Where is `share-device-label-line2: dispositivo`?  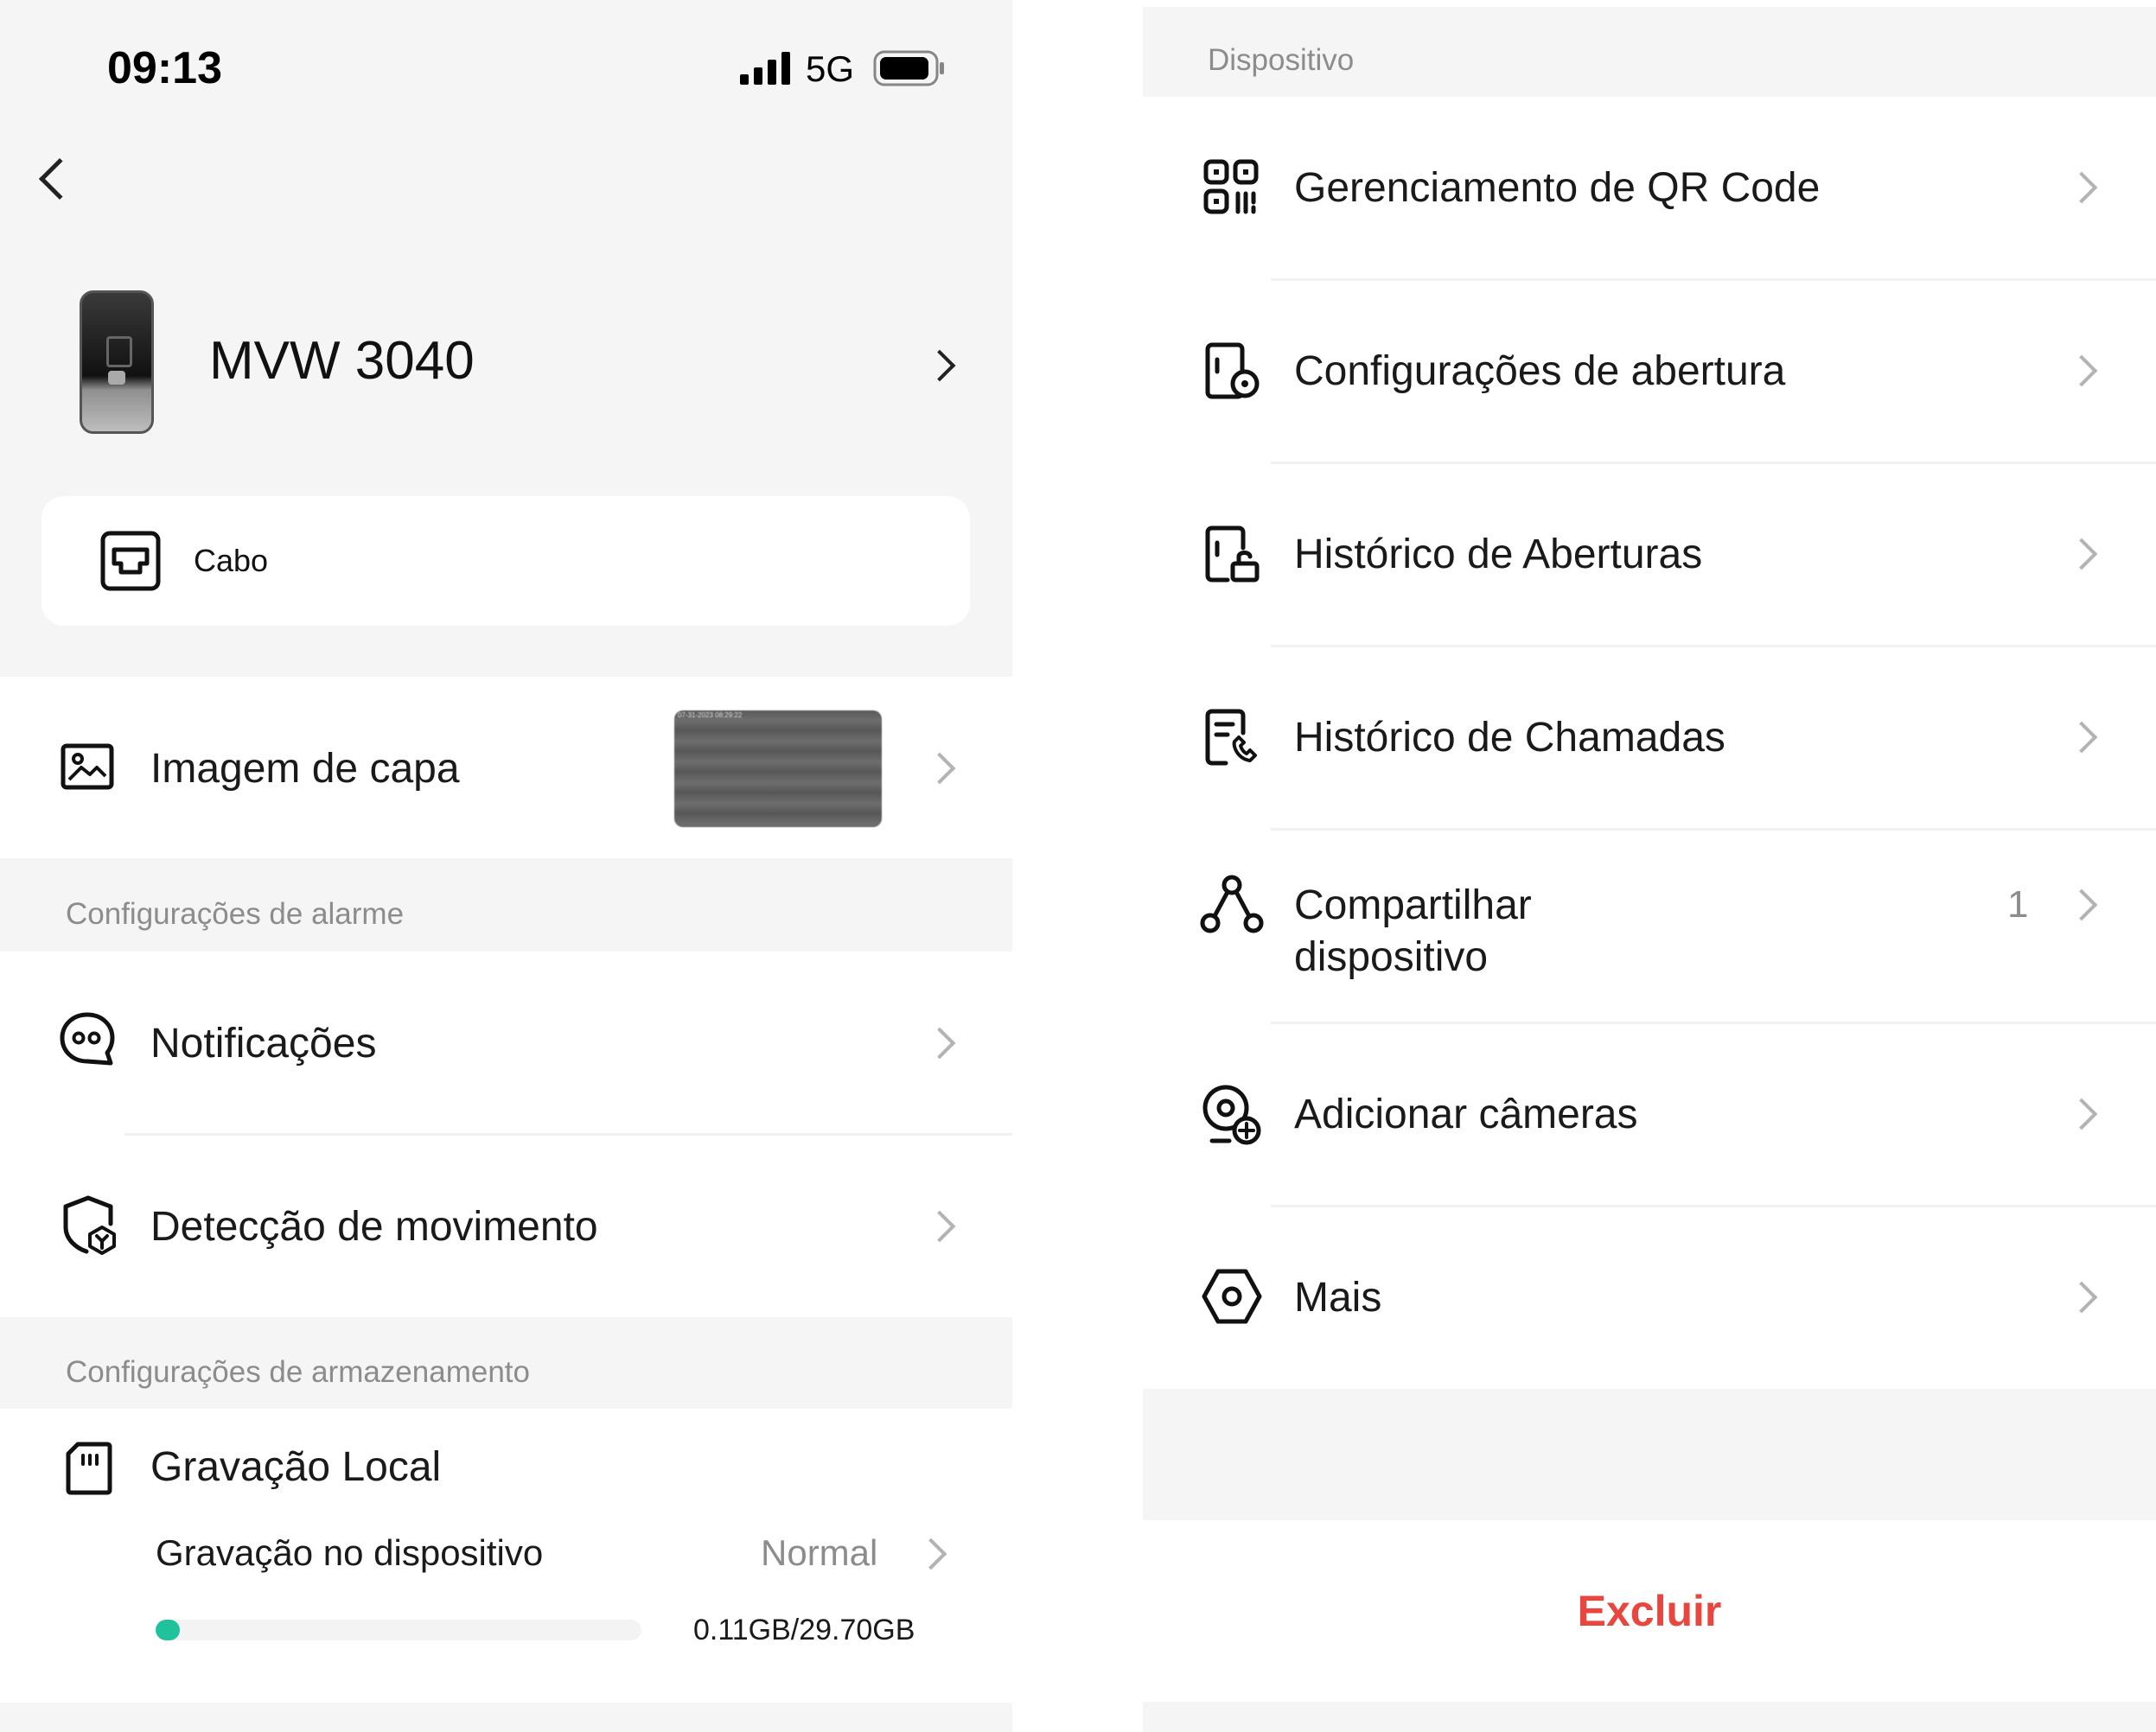
share-device-label-line2: dispositivo is located at coordinates (1391, 957).